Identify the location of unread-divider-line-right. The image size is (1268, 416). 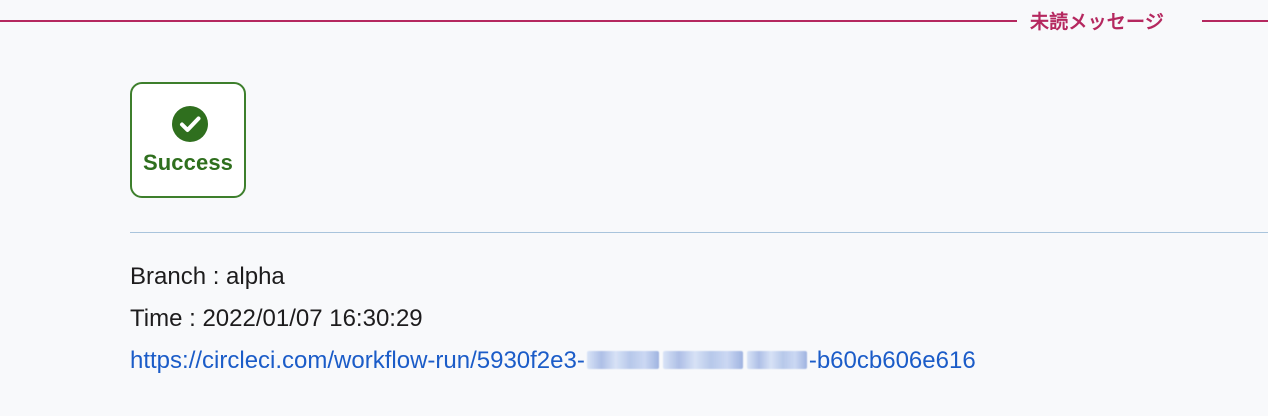
(1235, 21).